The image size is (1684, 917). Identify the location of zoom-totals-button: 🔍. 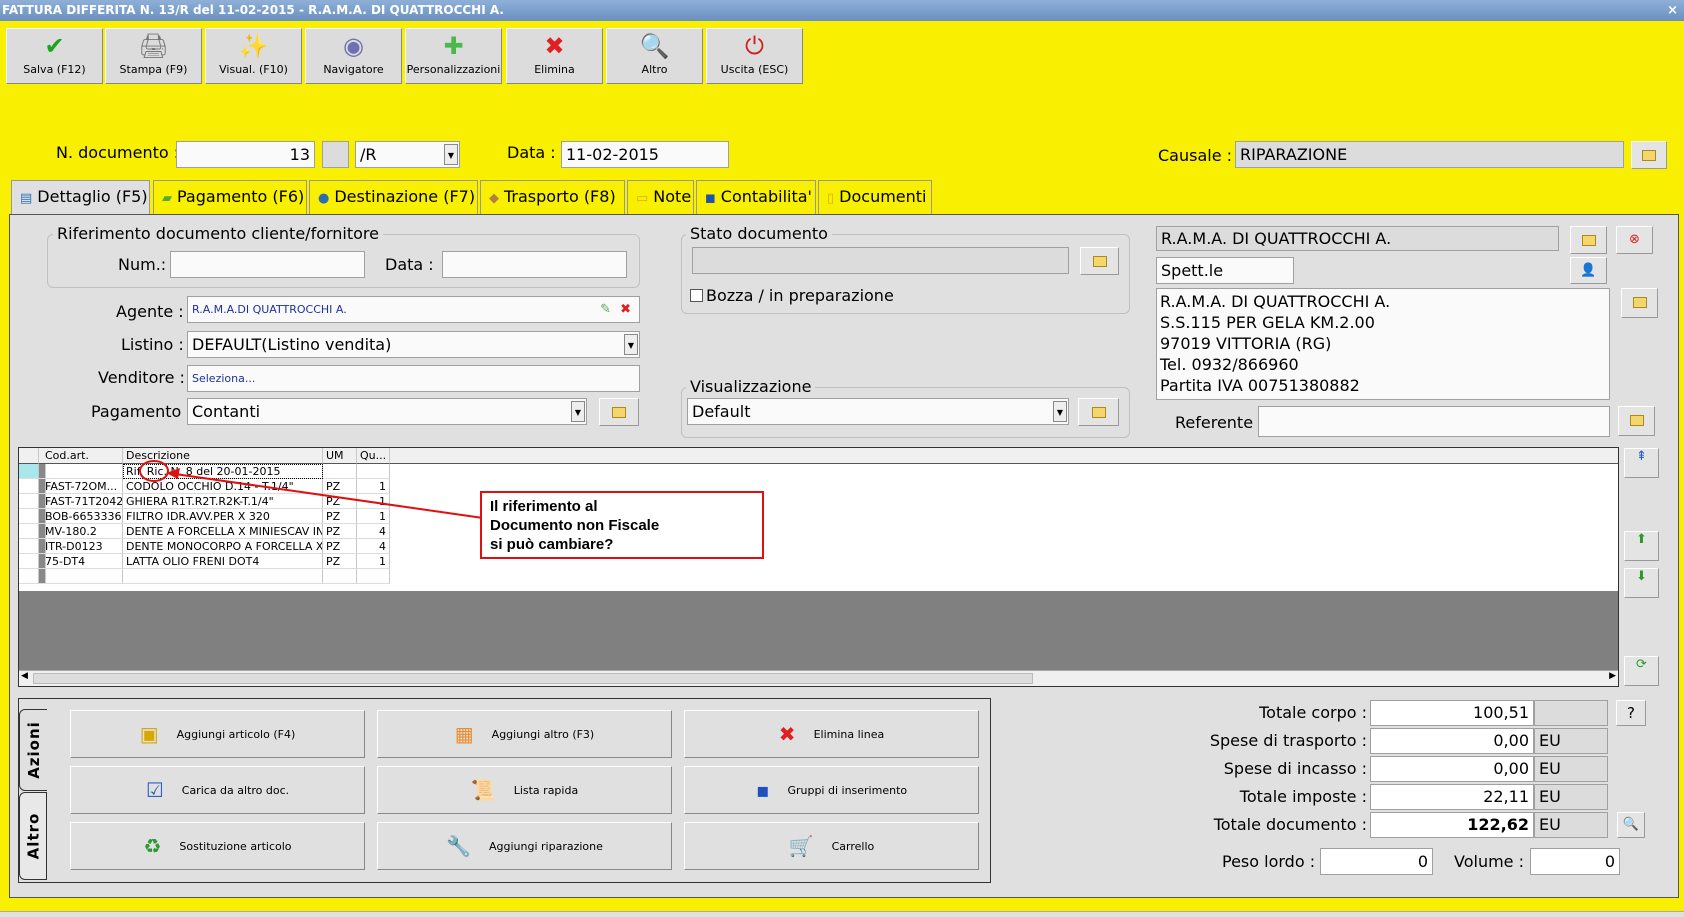
(1631, 825).